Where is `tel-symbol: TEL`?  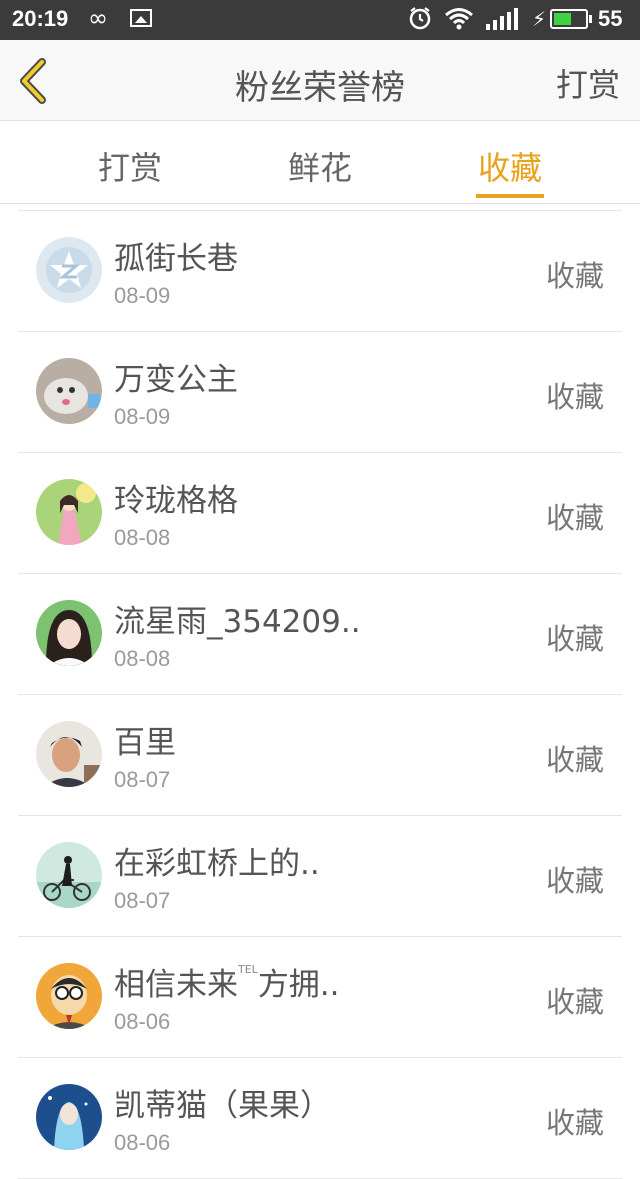 tel-symbol: TEL is located at coordinates (248, 969).